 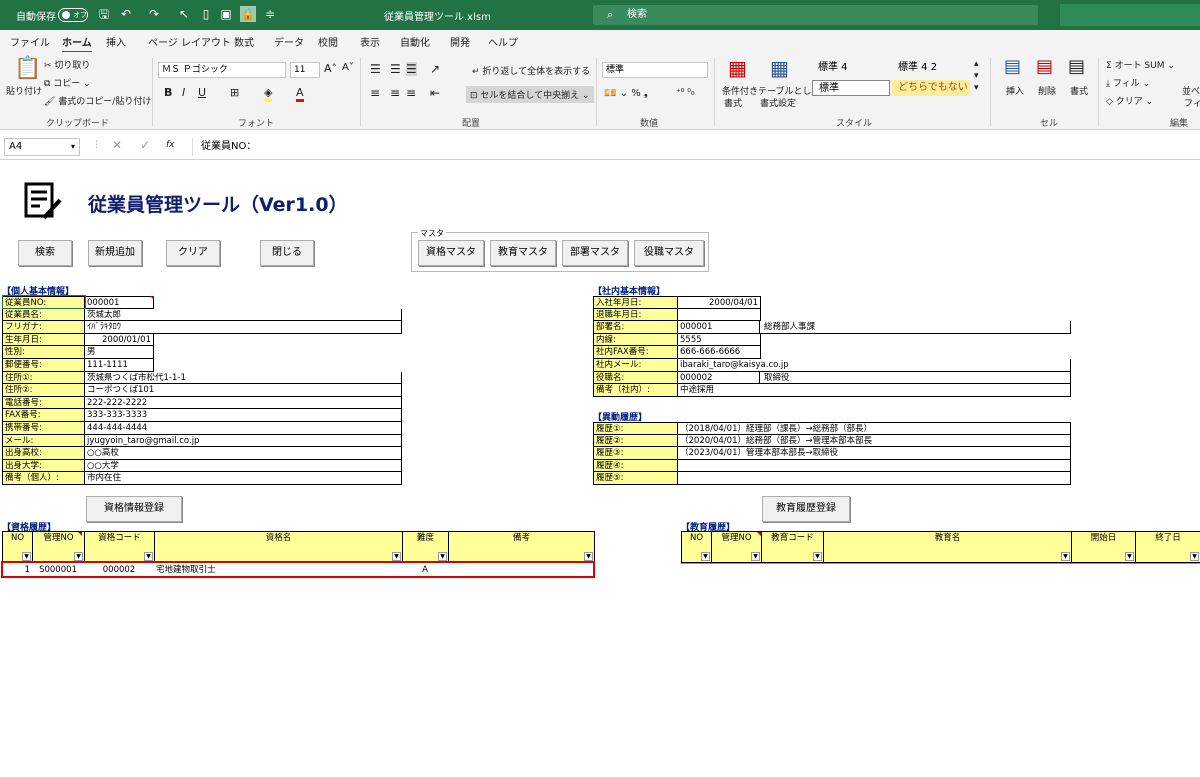 I want to click on clear-form-button: クリア, so click(x=193, y=253).